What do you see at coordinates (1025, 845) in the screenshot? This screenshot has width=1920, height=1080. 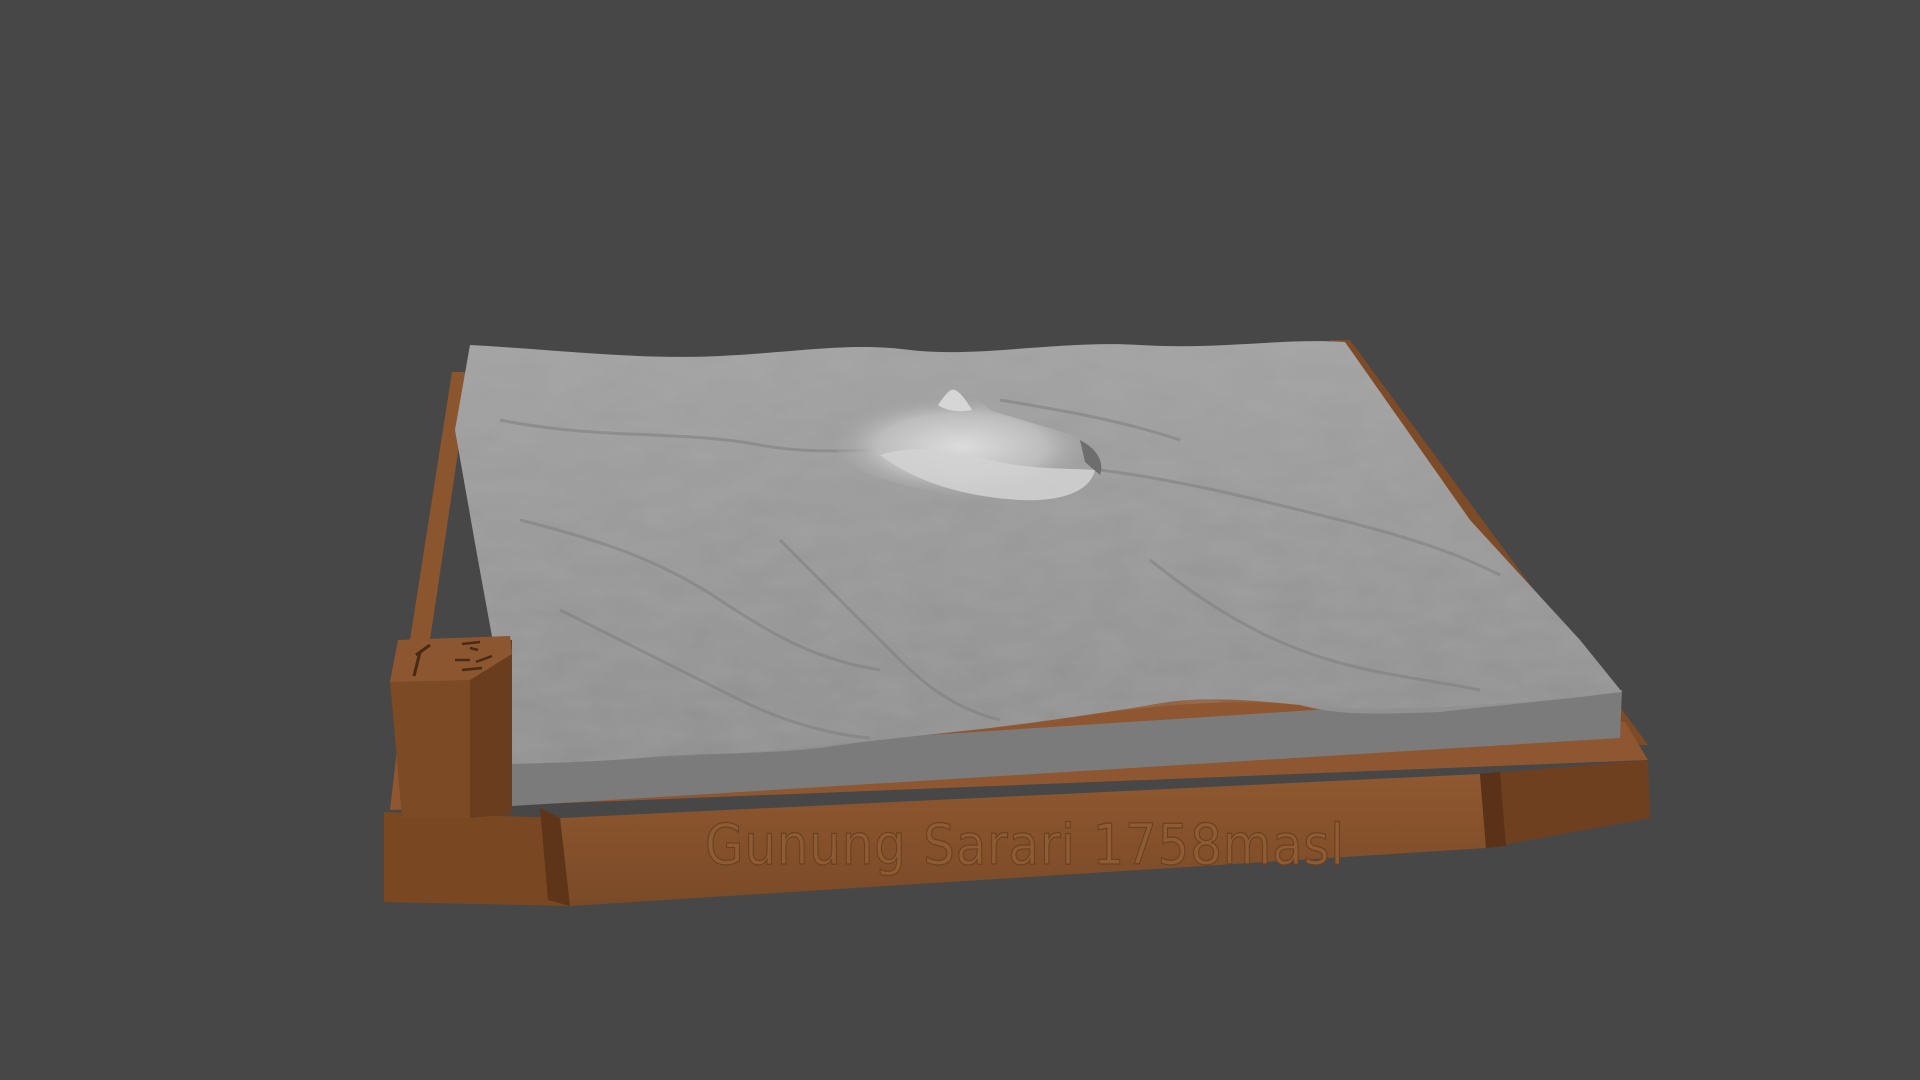 I see `base-engraved-label: Gunung Sarari 1758masl` at bounding box center [1025, 845].